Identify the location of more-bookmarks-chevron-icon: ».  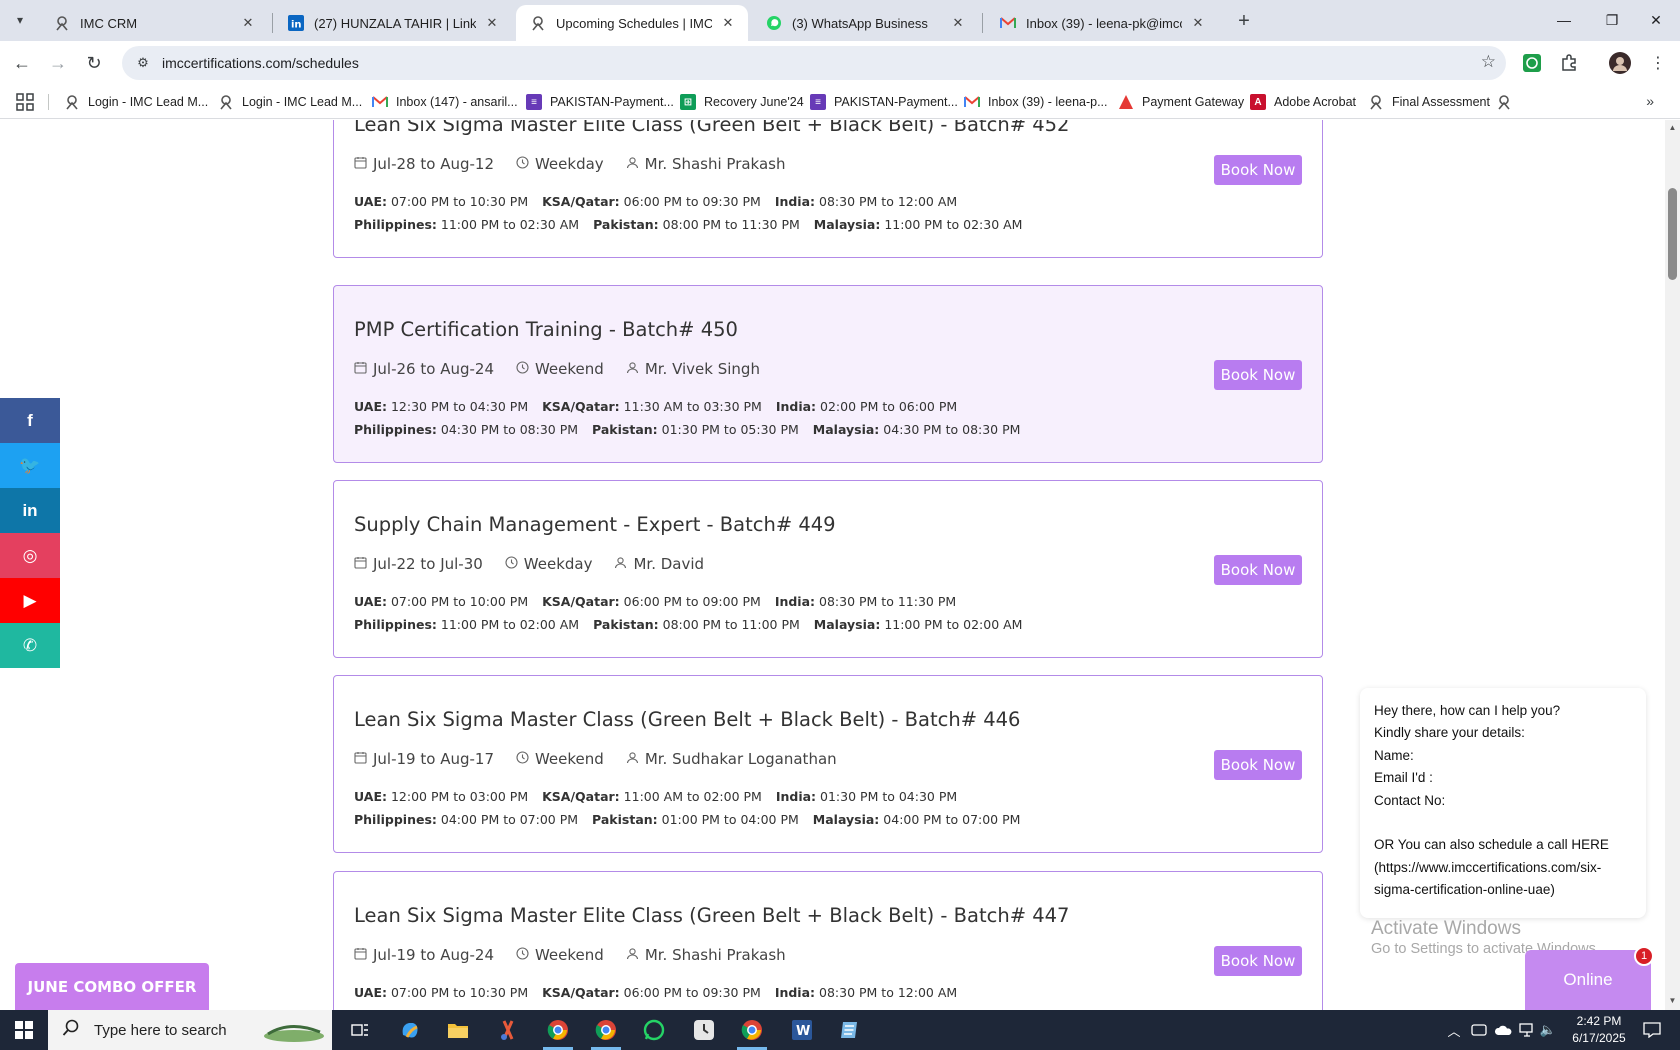
(1650, 101).